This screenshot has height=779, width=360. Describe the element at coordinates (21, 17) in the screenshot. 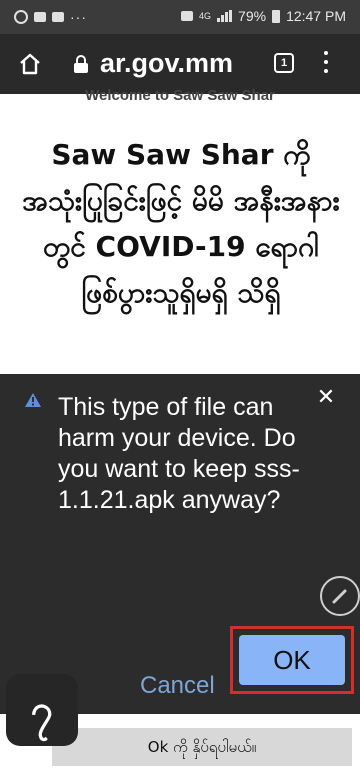

I see `notification-icon` at that location.